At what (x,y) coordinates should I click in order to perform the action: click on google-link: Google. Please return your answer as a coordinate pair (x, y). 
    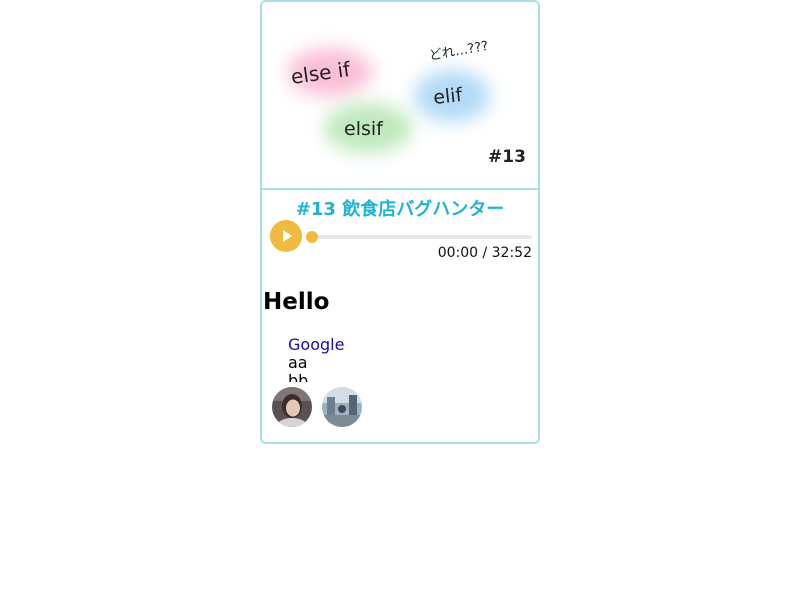
    Looking at the image, I should click on (316, 345).